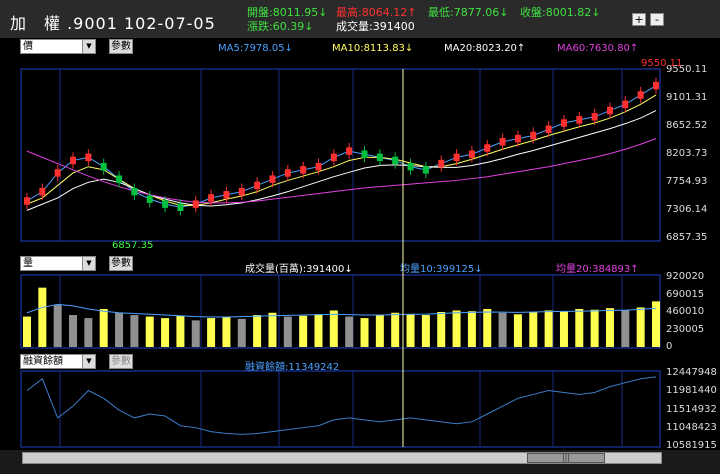 The height and width of the screenshot is (474, 720). What do you see at coordinates (341, 171) in the screenshot?
I see `ma-line-ma60` at bounding box center [341, 171].